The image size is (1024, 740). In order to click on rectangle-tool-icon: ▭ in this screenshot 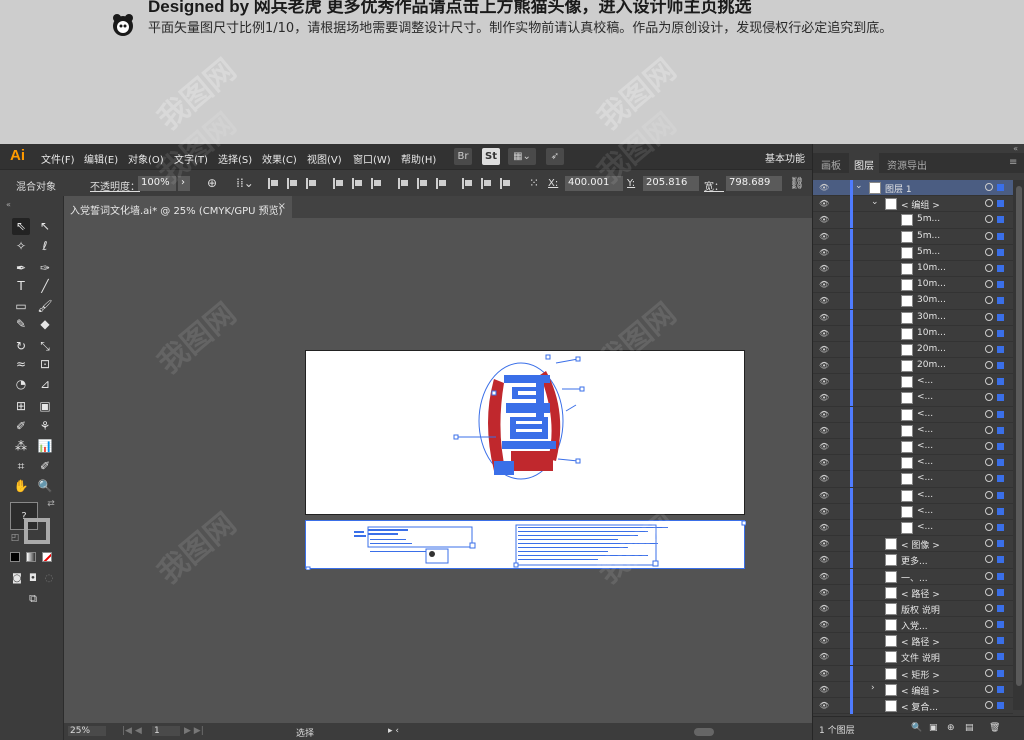, I will do `click(21, 306)`.